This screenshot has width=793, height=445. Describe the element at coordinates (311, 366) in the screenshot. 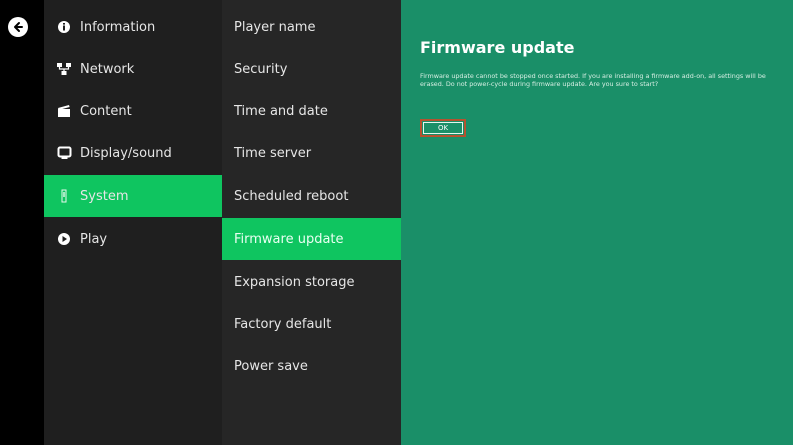

I see `submenu-item-power-save: Power save` at that location.